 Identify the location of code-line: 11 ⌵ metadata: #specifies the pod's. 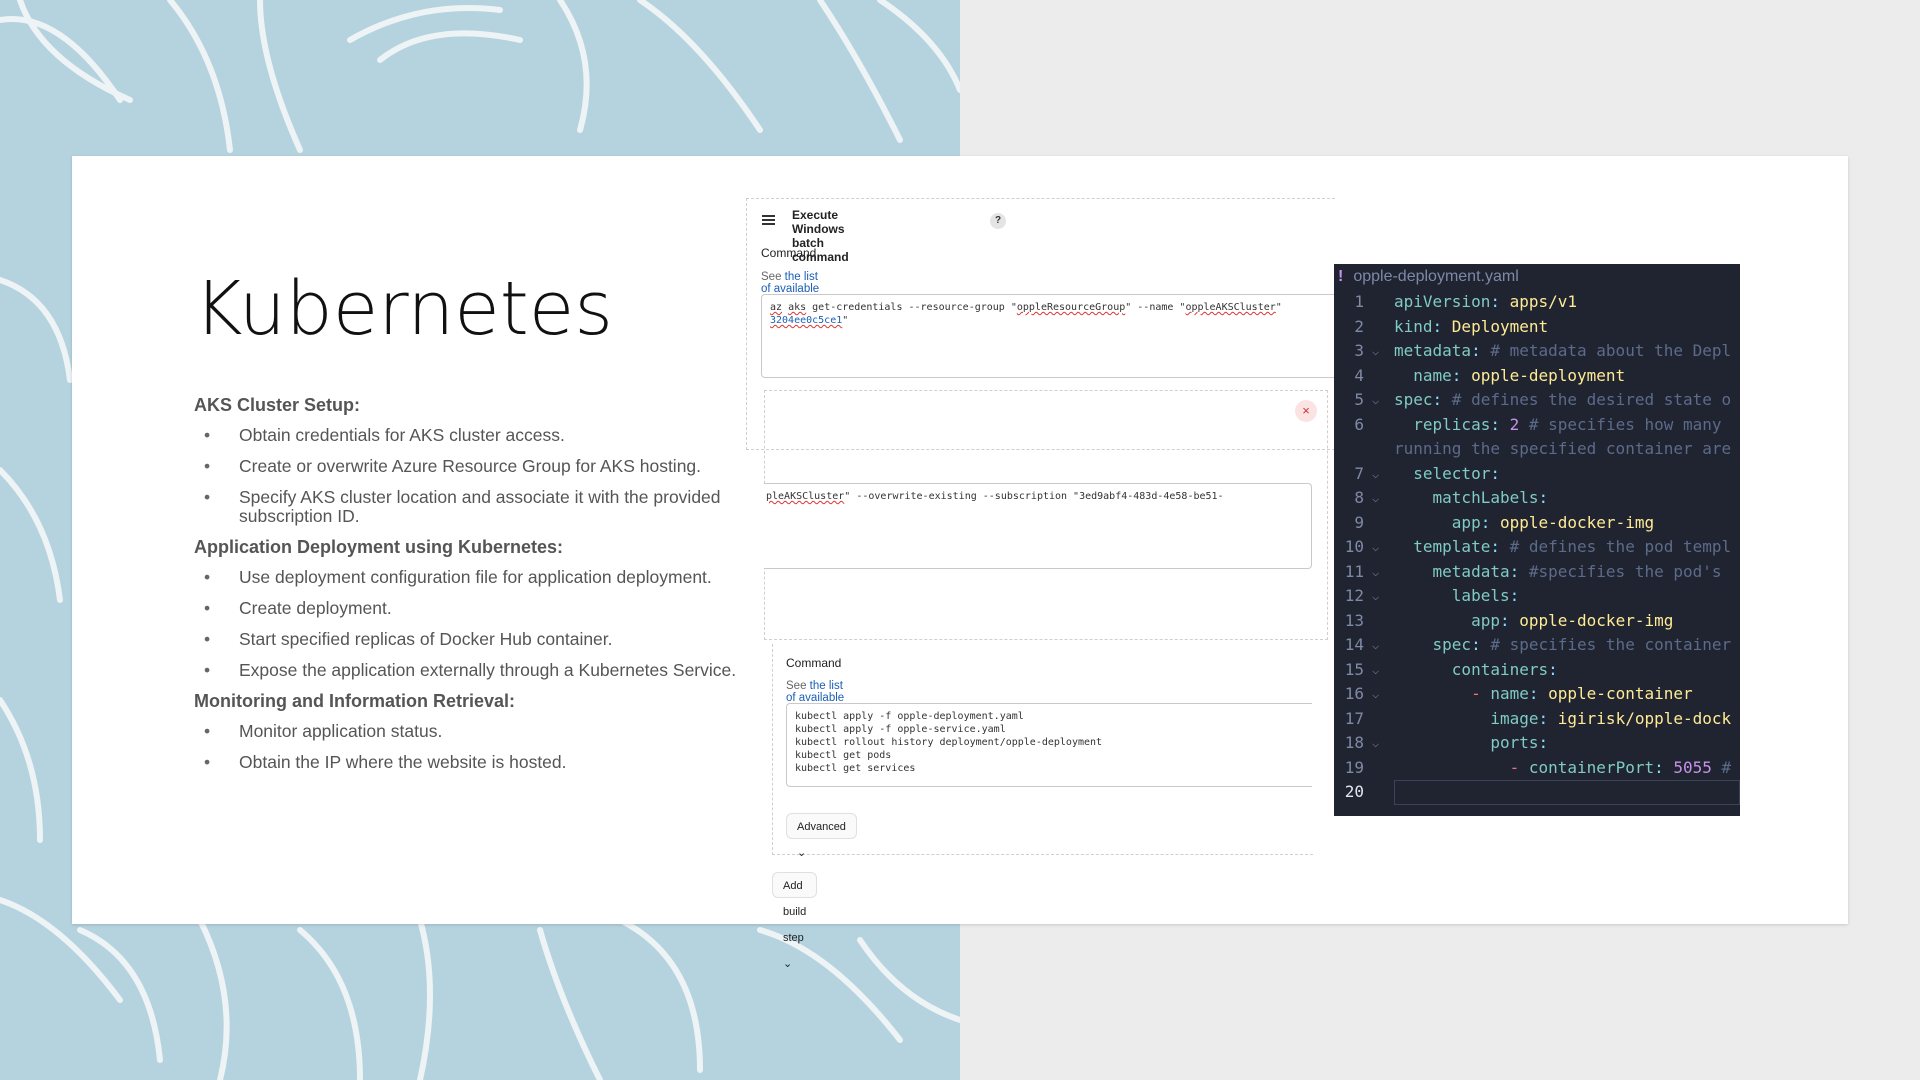
(1537, 572).